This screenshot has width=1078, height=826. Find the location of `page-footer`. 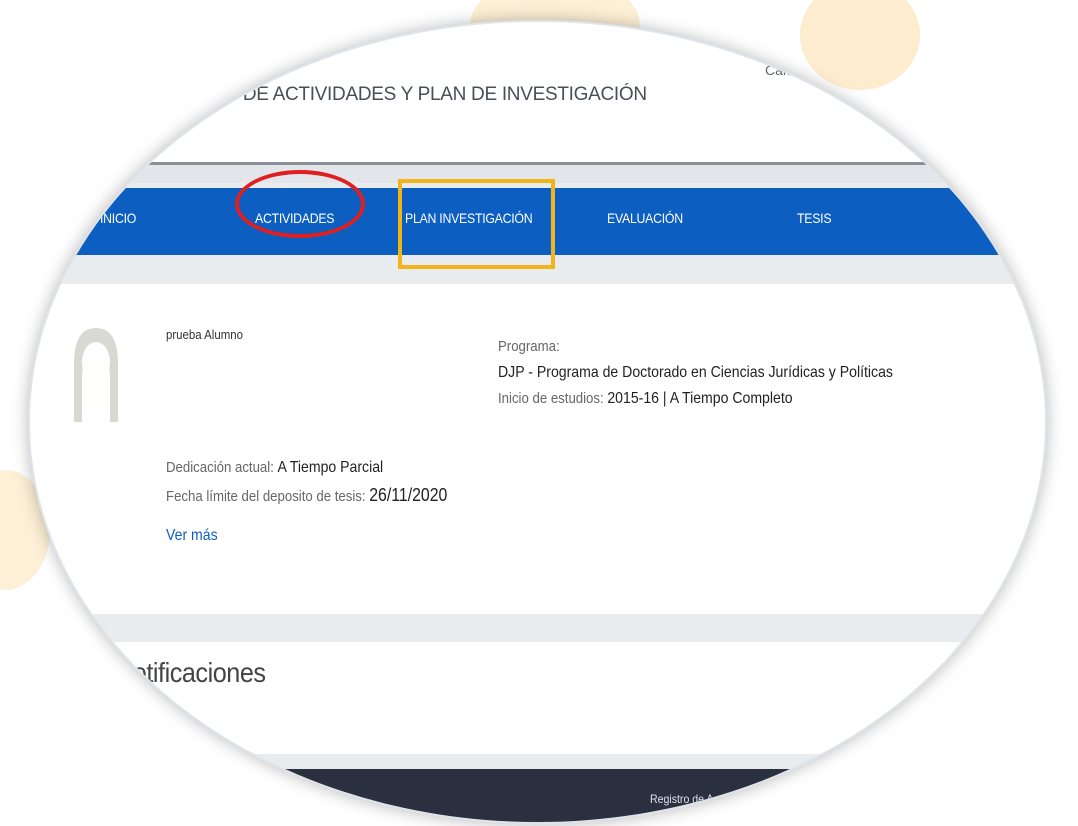

page-footer is located at coordinates (537, 795).